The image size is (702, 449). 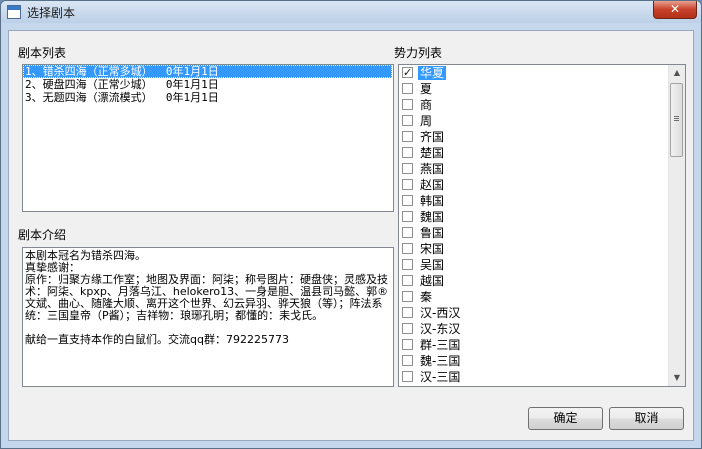 What do you see at coordinates (432, 169) in the screenshot?
I see `faction-item-label: 燕国` at bounding box center [432, 169].